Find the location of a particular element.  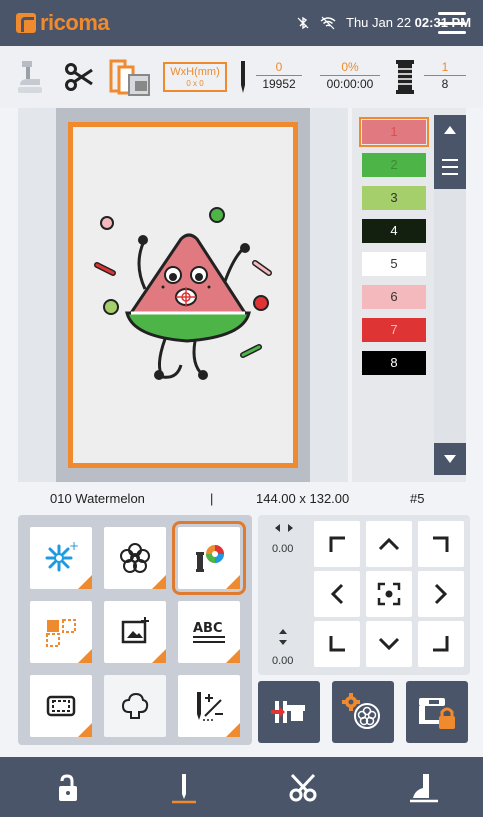

design-dimensions: 144.00 x 132.00 is located at coordinates (303, 498).